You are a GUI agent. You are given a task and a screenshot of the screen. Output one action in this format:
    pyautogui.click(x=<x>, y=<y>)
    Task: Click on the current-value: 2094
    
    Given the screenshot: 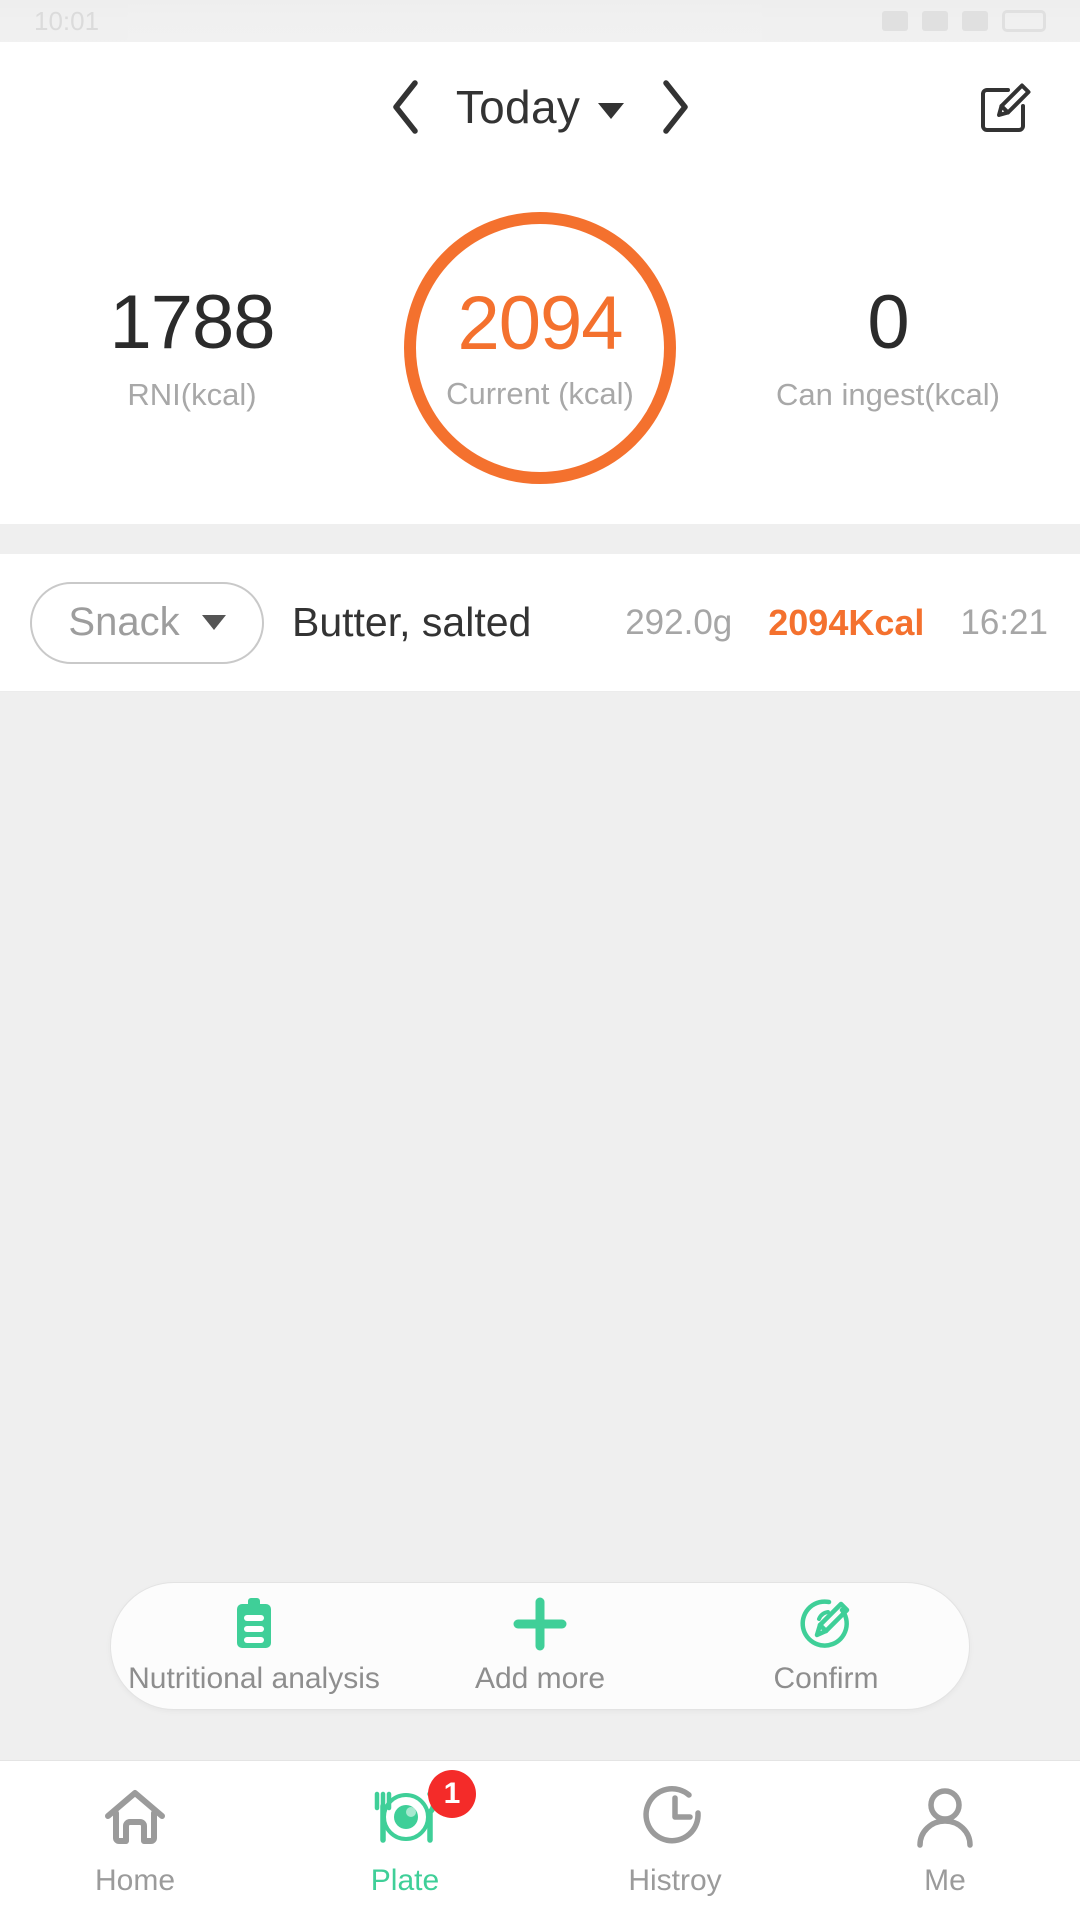 What is the action you would take?
    pyautogui.click(x=540, y=324)
    